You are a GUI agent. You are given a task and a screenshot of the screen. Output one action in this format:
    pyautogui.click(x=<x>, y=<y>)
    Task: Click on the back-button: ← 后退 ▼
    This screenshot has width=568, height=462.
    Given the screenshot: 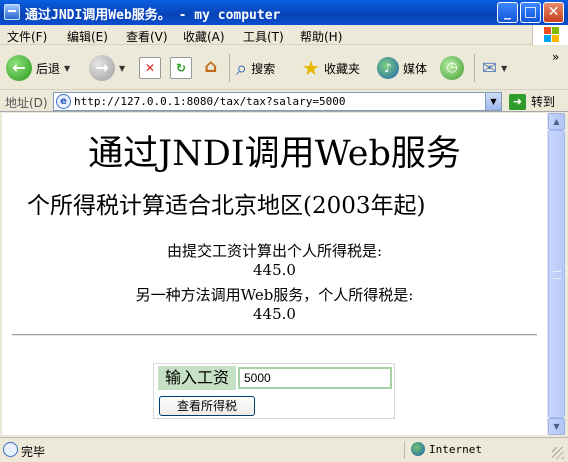 What is the action you would take?
    pyautogui.click(x=38, y=68)
    